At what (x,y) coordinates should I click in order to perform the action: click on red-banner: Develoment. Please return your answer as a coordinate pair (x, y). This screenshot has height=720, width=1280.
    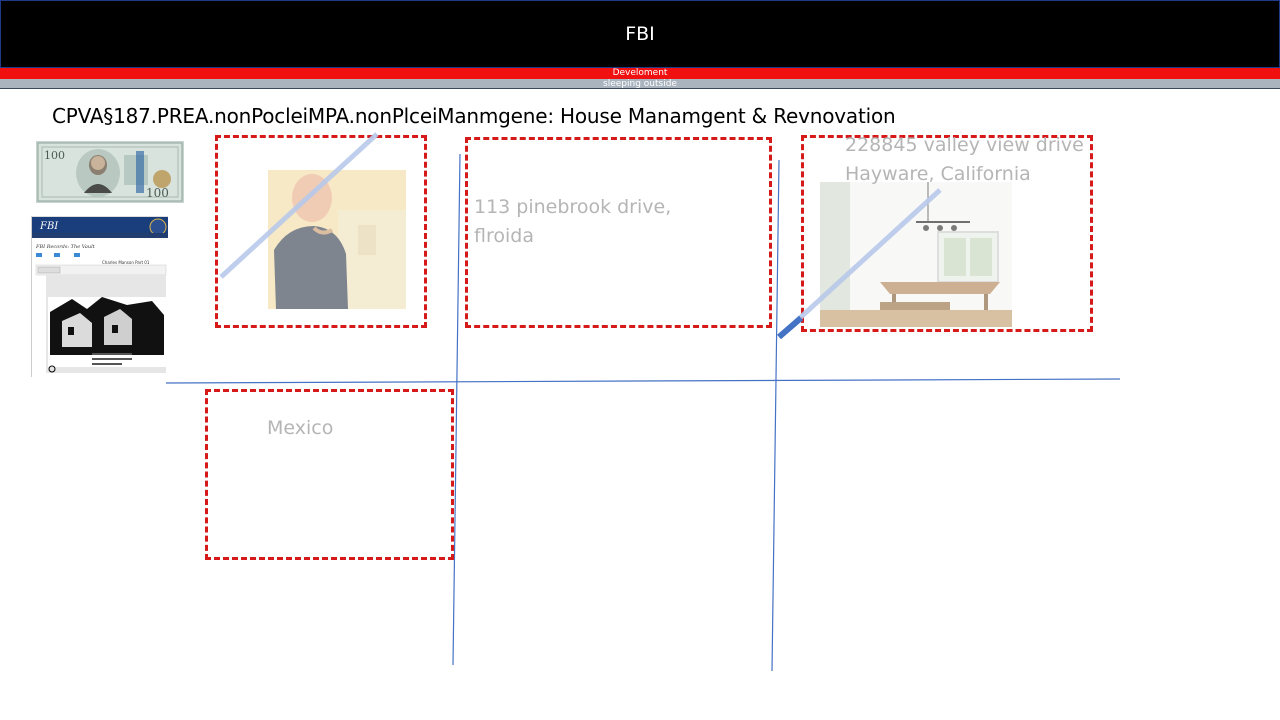
    Looking at the image, I should click on (640, 73).